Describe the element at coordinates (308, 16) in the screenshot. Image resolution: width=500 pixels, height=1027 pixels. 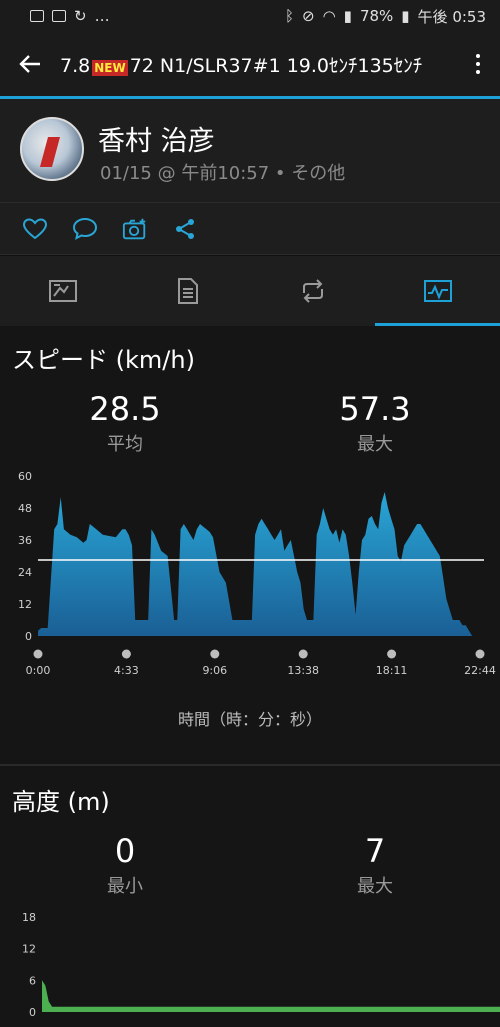
I see `mute-icon: ⊘` at that location.